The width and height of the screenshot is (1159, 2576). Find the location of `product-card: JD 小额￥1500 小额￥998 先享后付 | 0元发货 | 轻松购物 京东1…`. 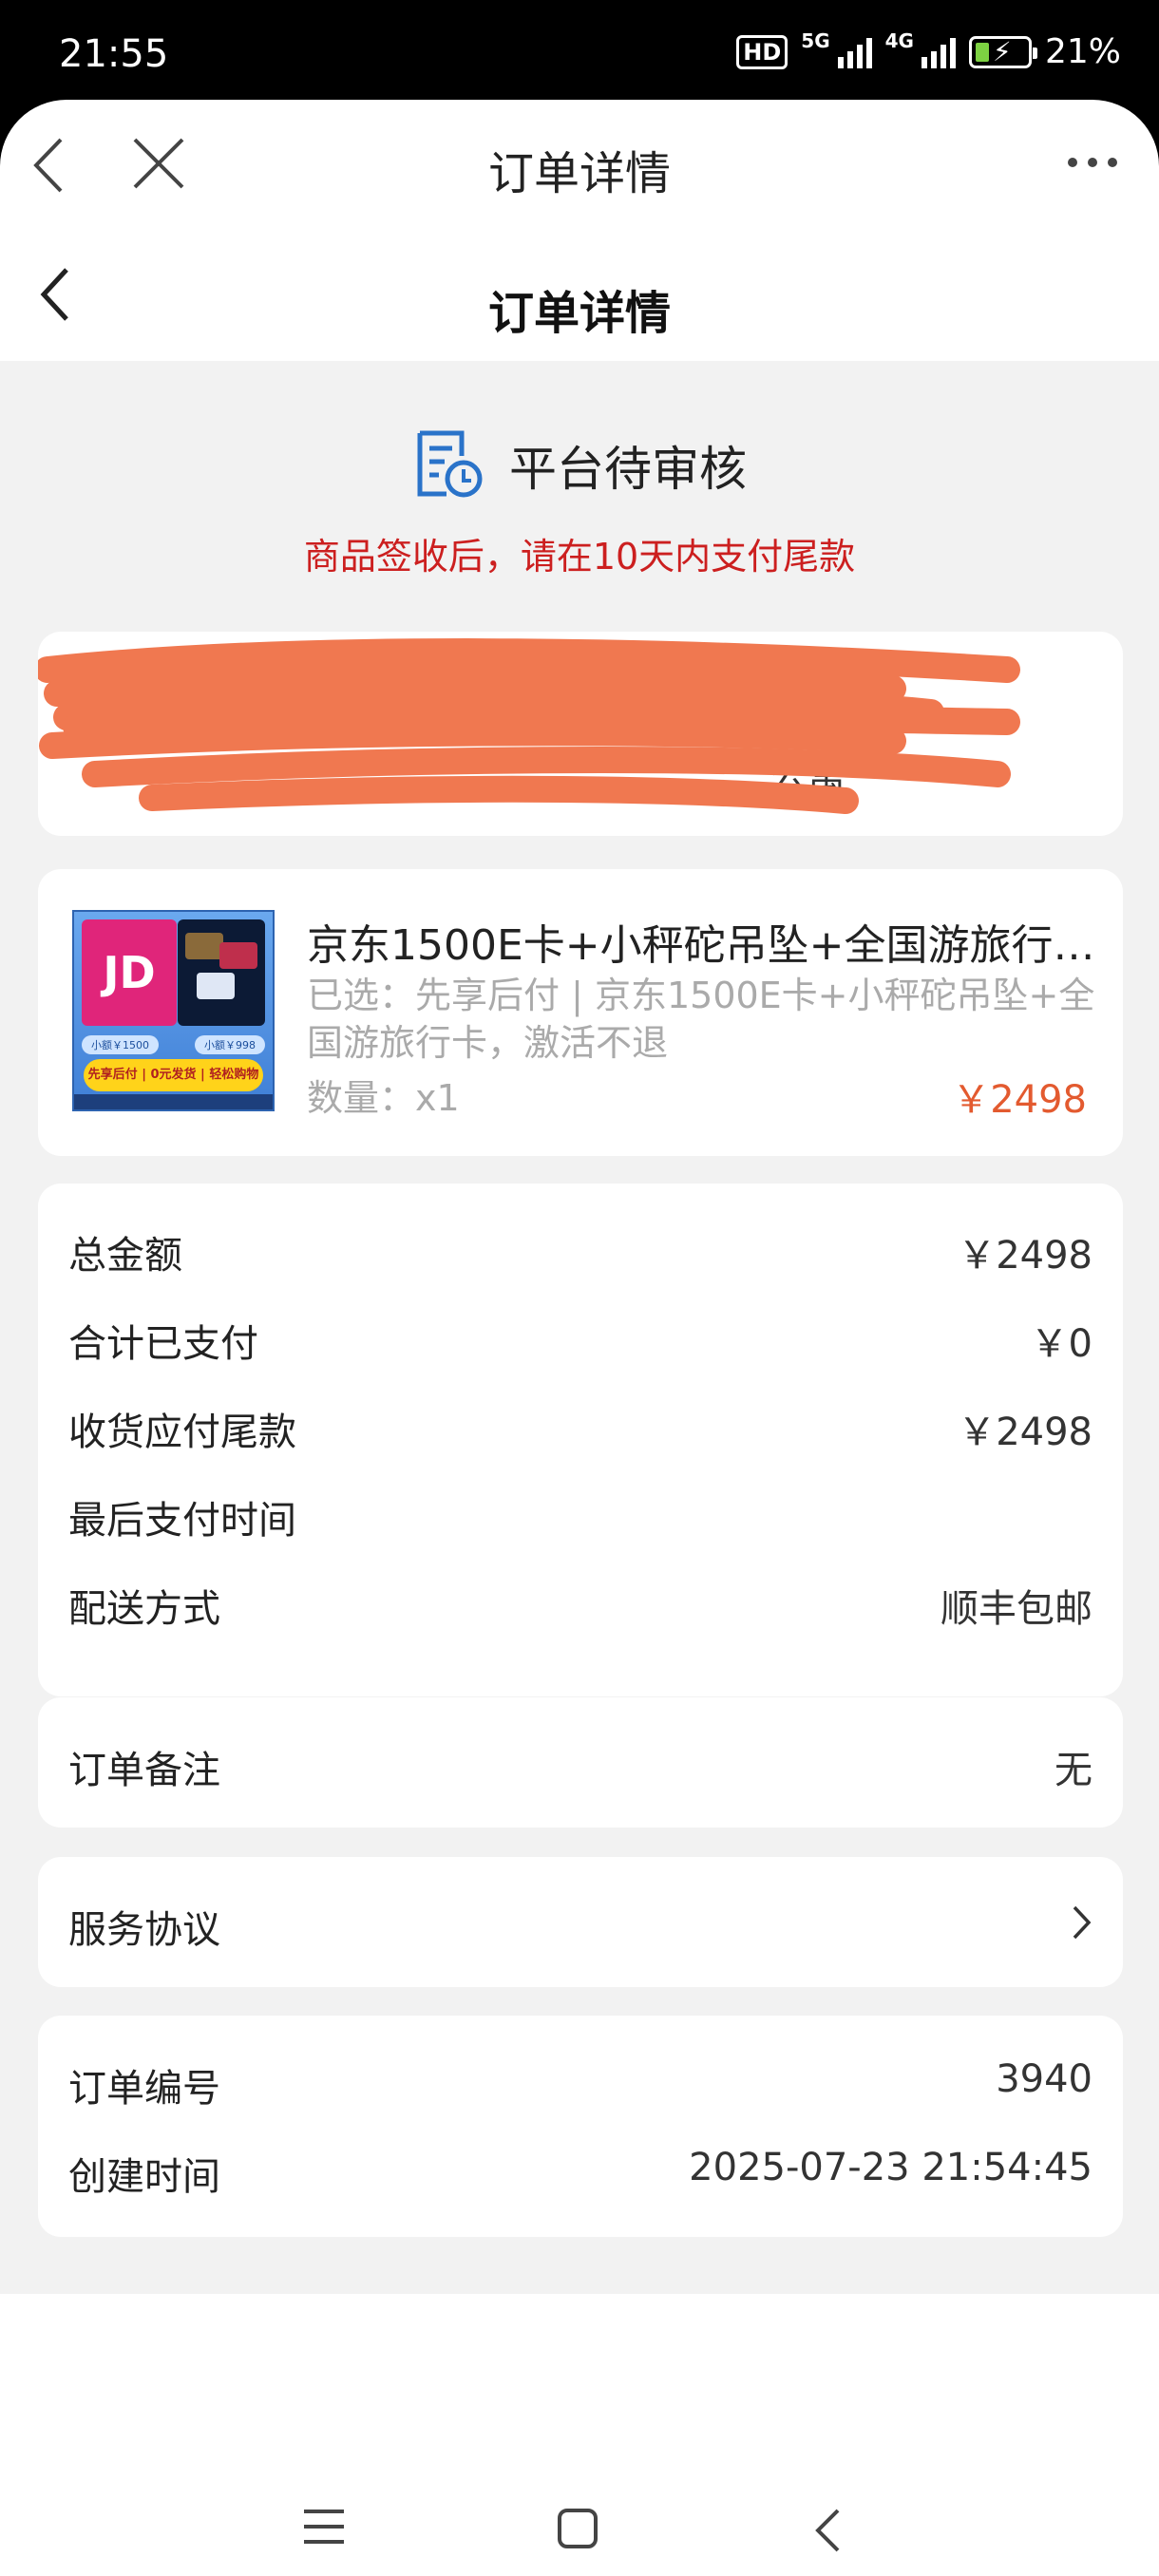

product-card: JD 小额￥1500 小额￥998 先享后付 | 0元发货 | 轻松购物 京东1… is located at coordinates (580, 1012).